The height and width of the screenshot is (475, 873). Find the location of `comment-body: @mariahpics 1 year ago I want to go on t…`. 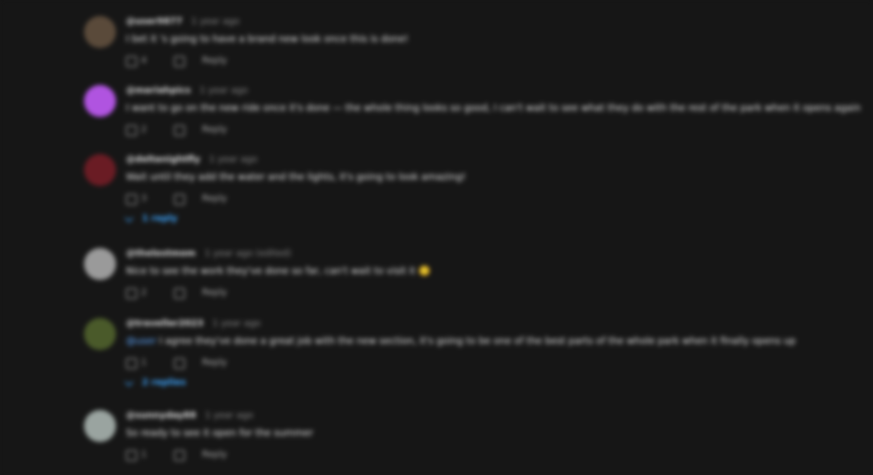

comment-body: @mariahpics 1 year ago I want to go on t… is located at coordinates (493, 110).